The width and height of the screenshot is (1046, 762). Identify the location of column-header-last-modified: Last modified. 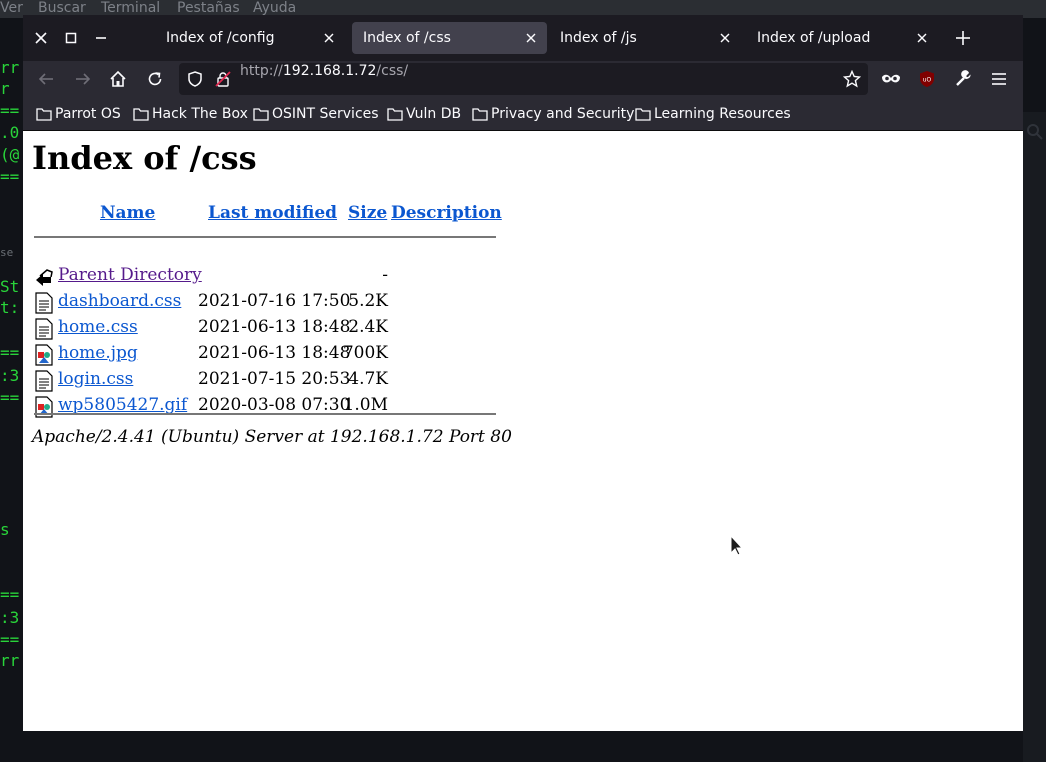
(272, 213).